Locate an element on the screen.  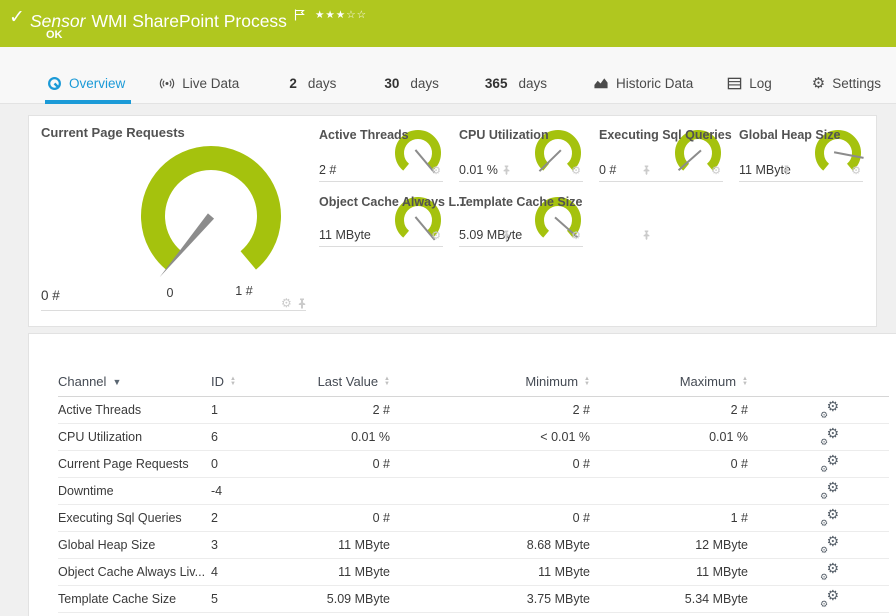
cell-id: 4 is located at coordinates (214, 572).